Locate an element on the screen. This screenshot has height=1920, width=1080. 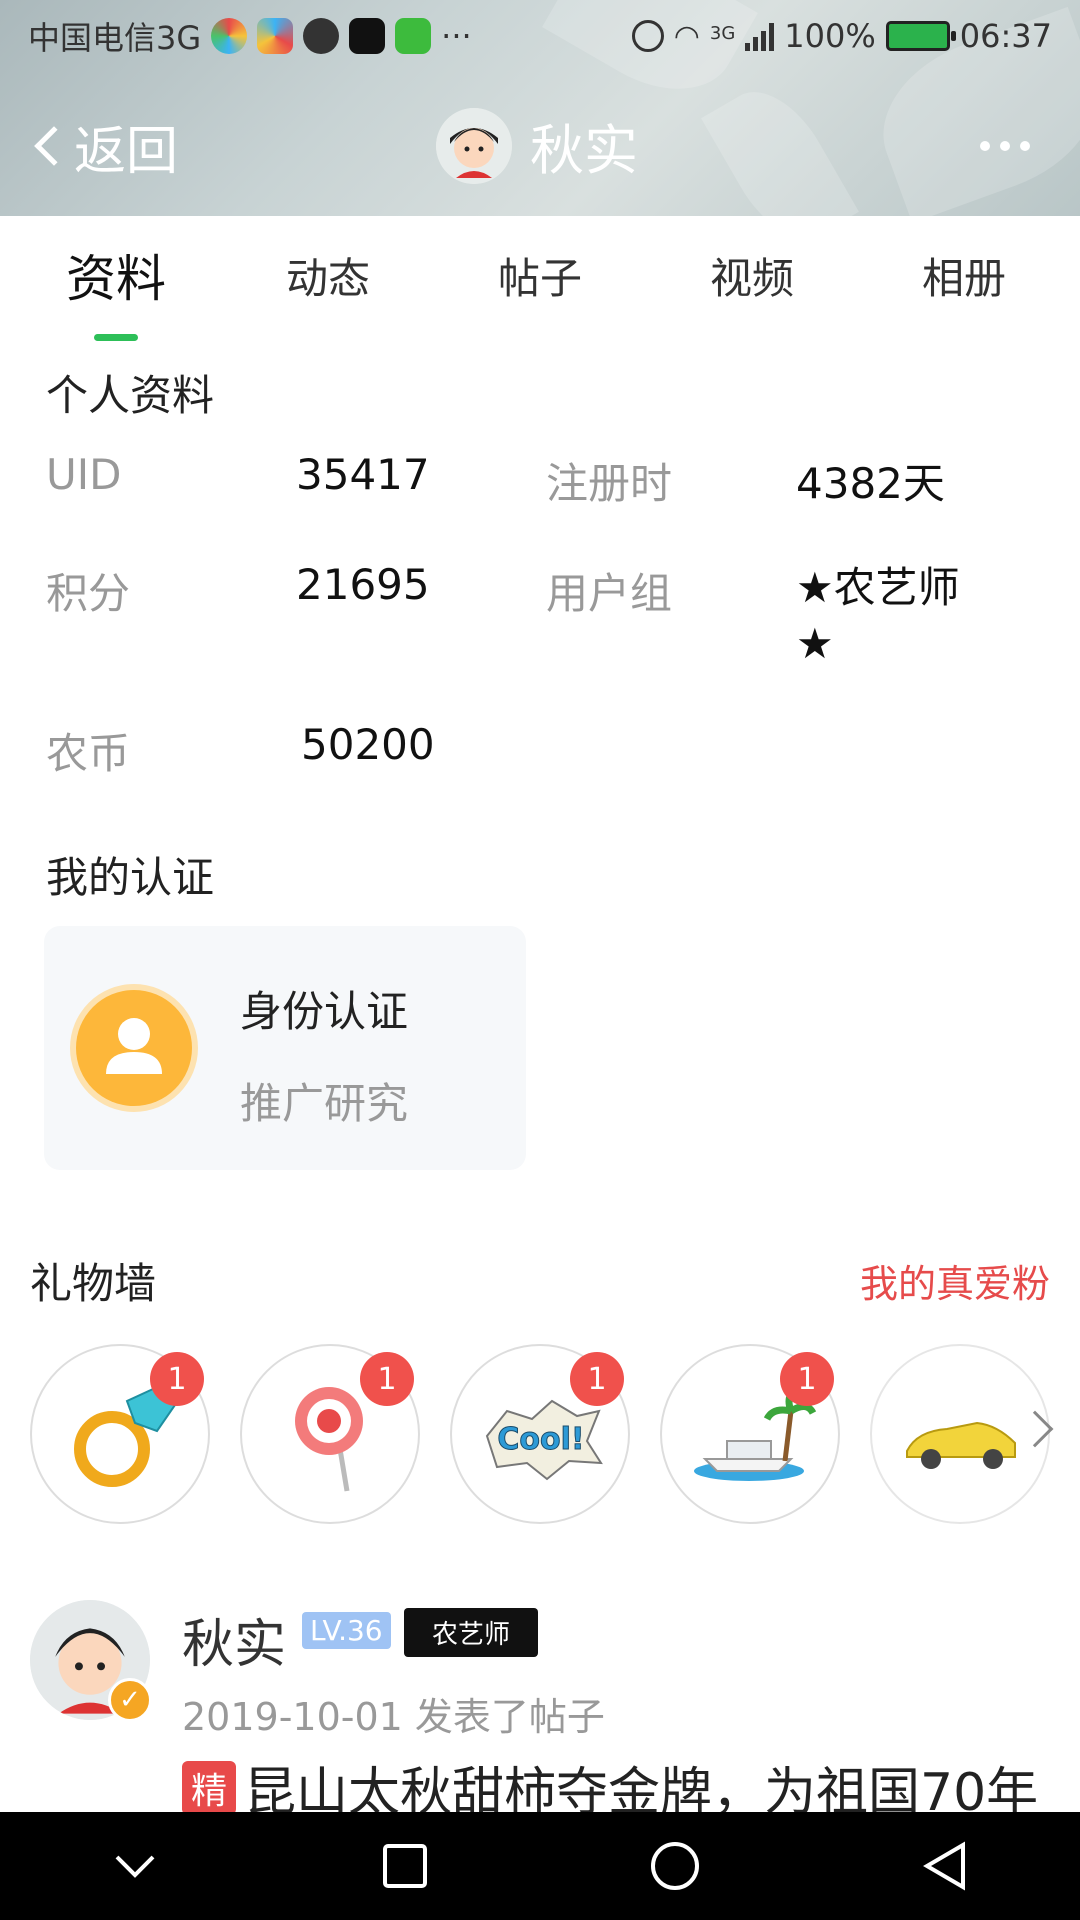
uid-value: 35417 is located at coordinates (363, 474).